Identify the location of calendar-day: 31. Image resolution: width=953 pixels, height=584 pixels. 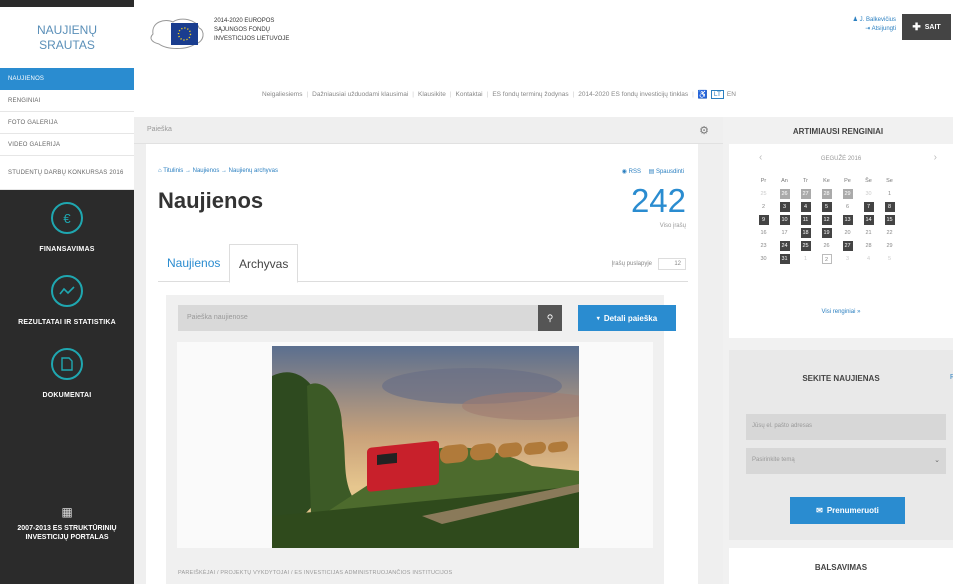
(784, 259).